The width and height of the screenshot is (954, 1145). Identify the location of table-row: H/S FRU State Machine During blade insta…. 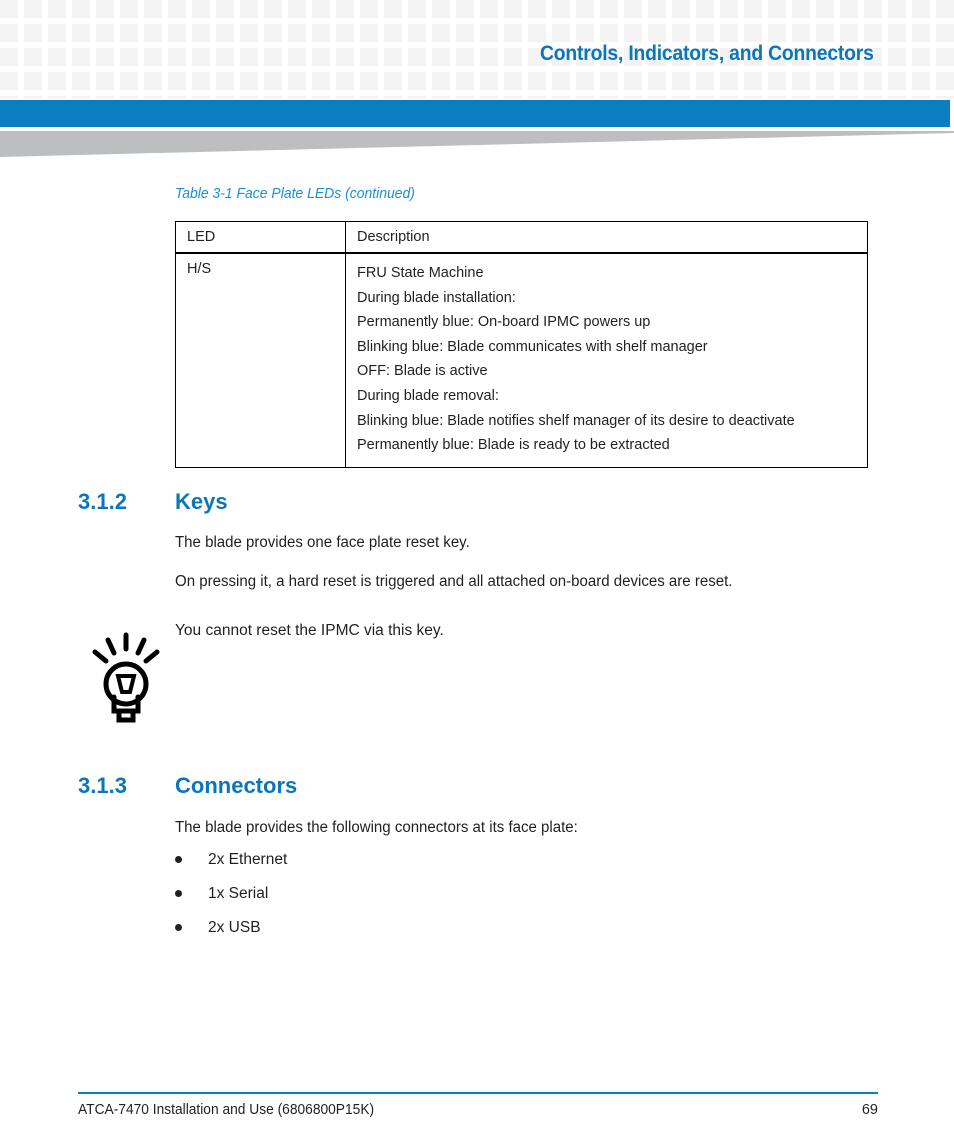
(521, 360).